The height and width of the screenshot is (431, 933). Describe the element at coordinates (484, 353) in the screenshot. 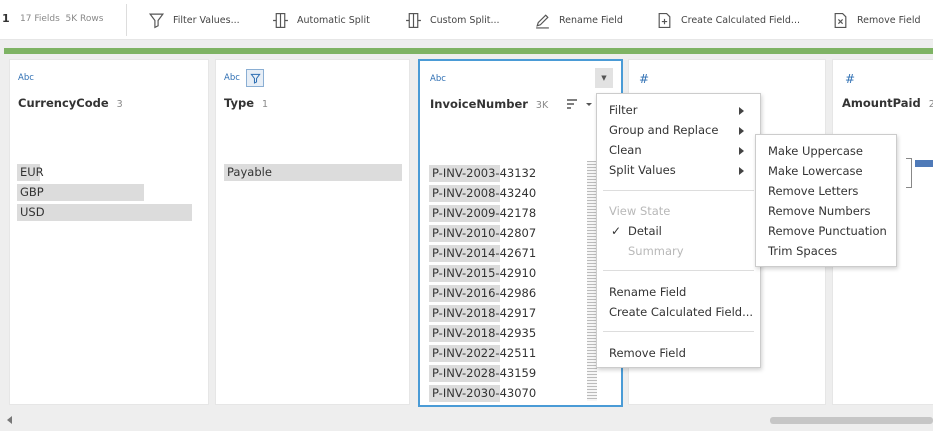

I see `value-label: P-INV-2022-42511` at that location.